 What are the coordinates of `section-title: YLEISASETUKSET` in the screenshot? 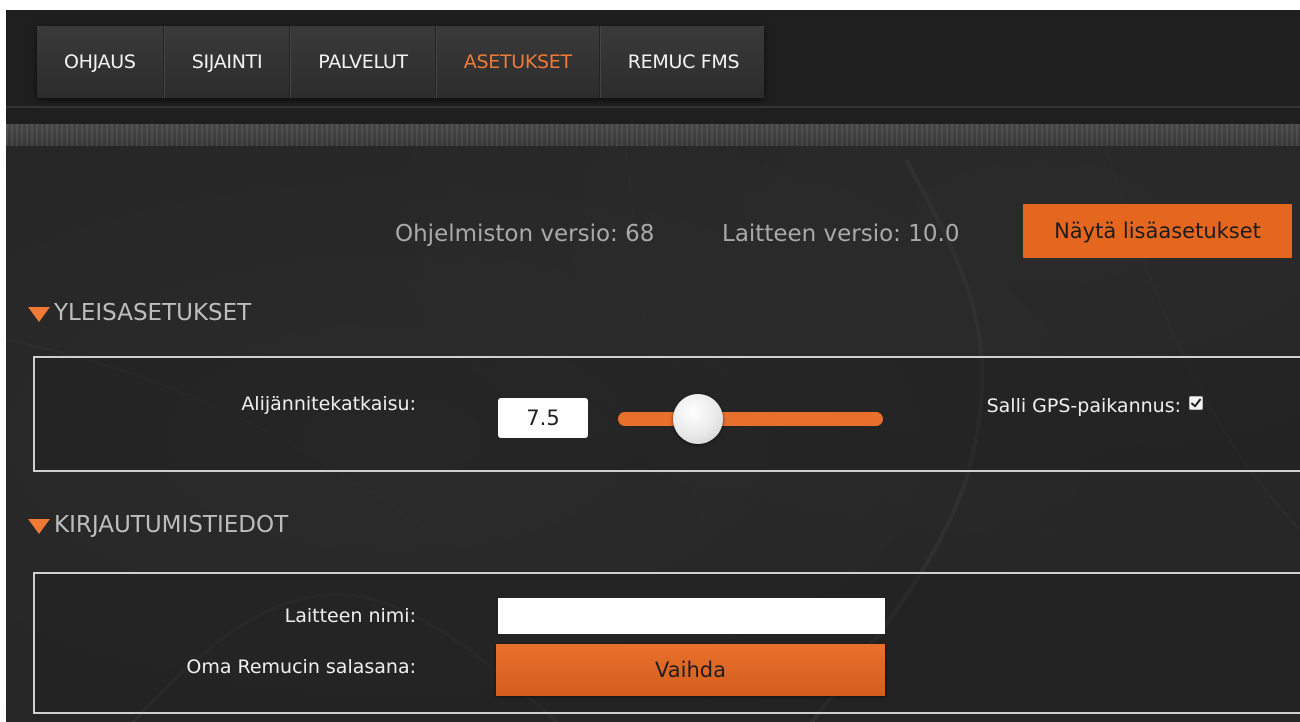 It's located at (153, 313).